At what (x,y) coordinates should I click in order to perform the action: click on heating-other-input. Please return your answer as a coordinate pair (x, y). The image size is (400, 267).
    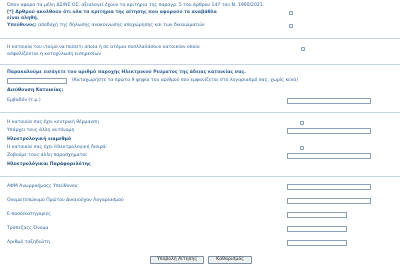
    Looking at the image, I should click on (329, 131).